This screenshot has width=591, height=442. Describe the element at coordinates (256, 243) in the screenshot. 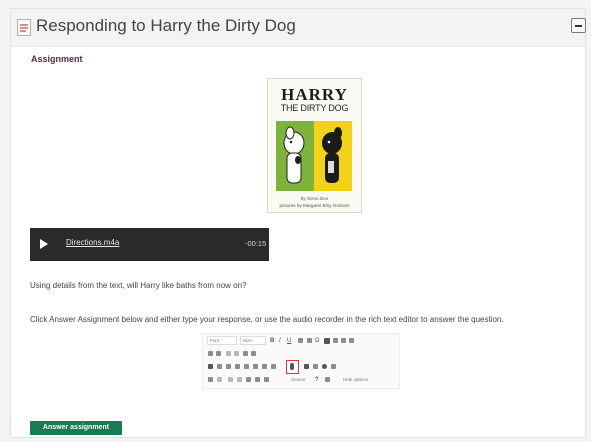

I see `audio-time-remaining: -00:15` at that location.